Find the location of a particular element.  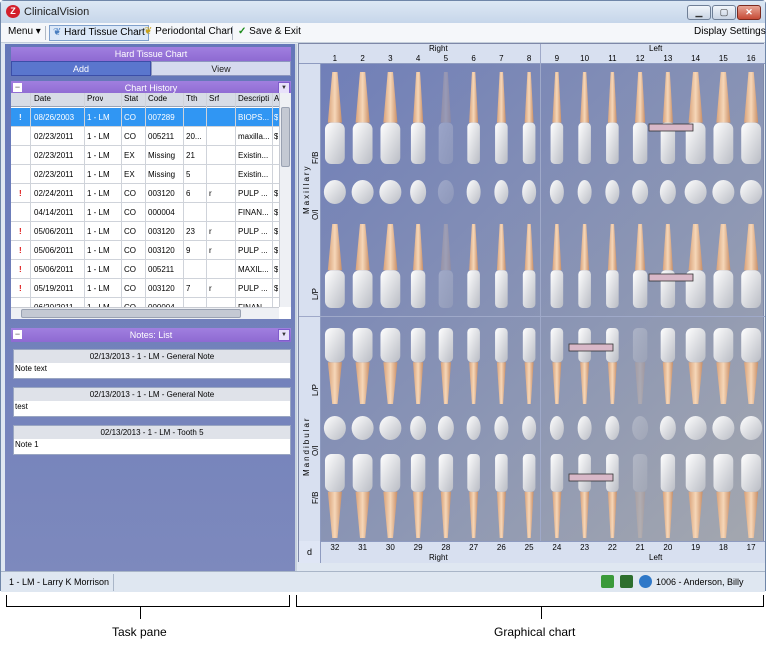

vertical-scrollbar is located at coordinates (285, 200).